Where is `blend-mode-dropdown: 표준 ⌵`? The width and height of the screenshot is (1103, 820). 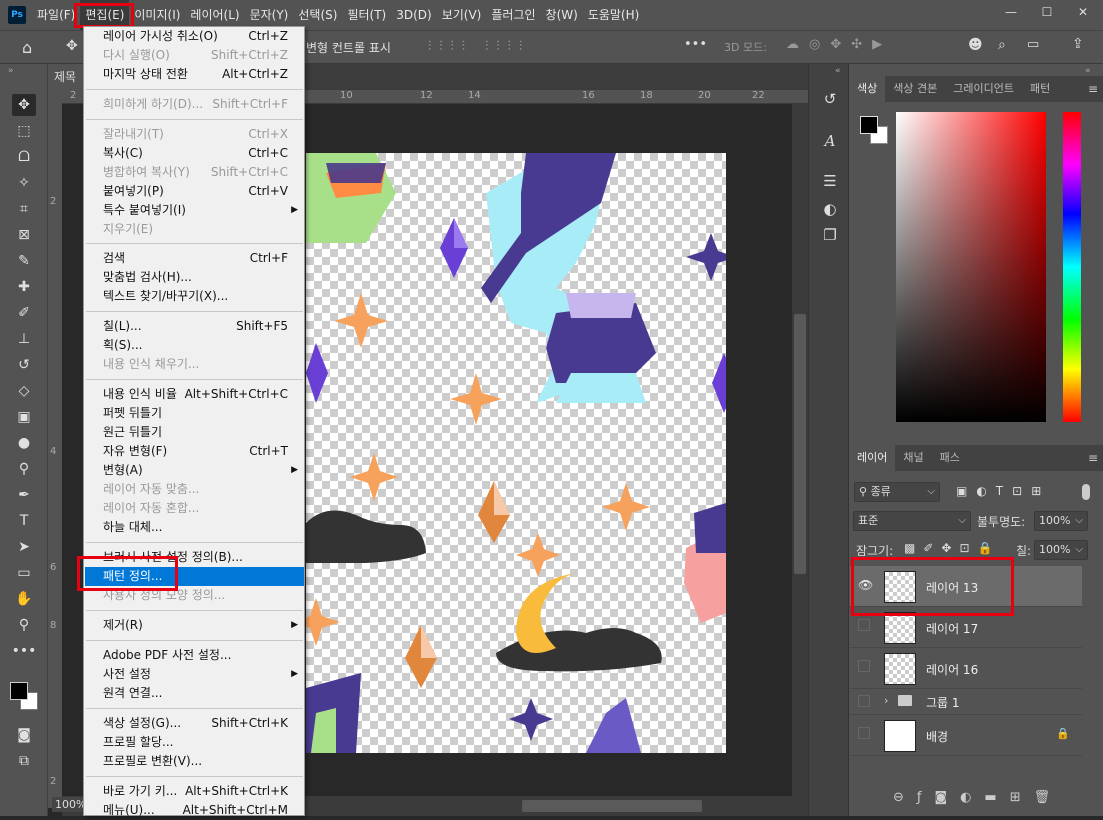 blend-mode-dropdown: 표준 ⌵ is located at coordinates (912, 521).